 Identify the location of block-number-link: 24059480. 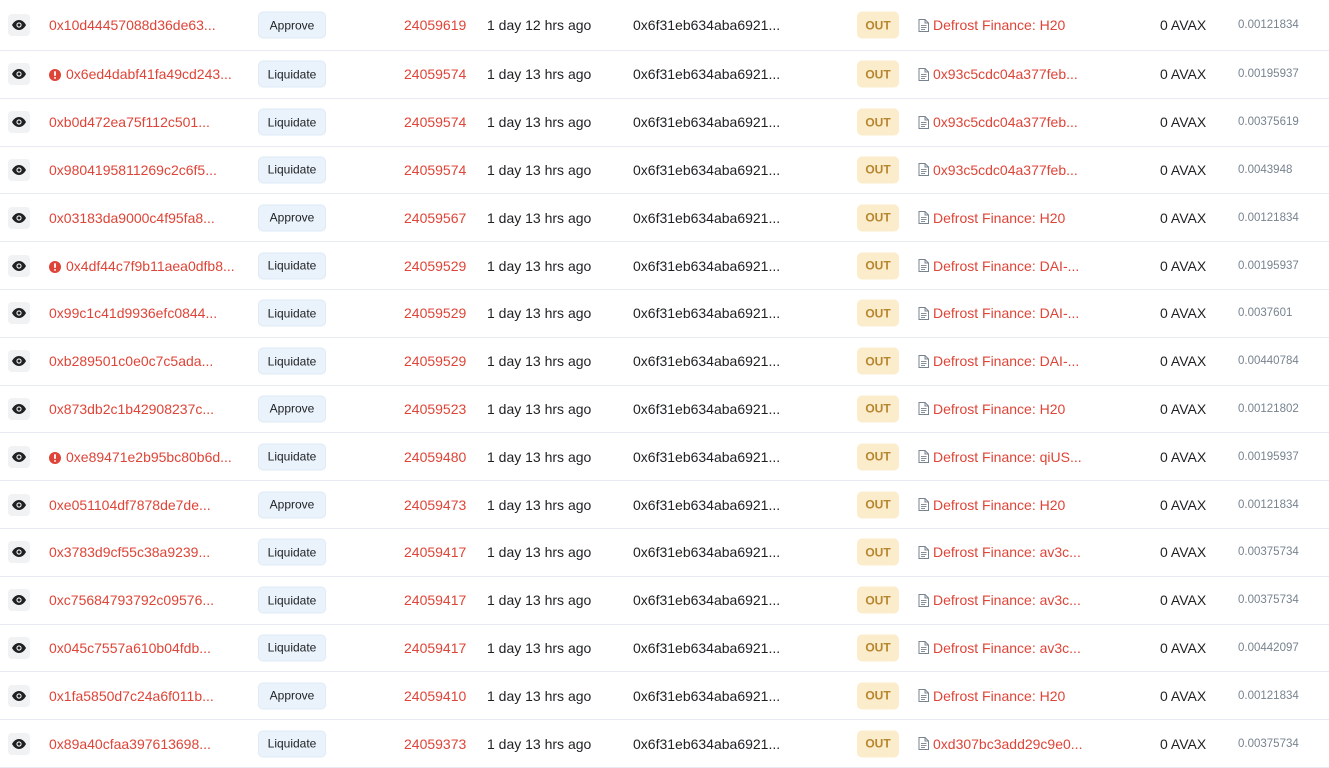
(435, 457).